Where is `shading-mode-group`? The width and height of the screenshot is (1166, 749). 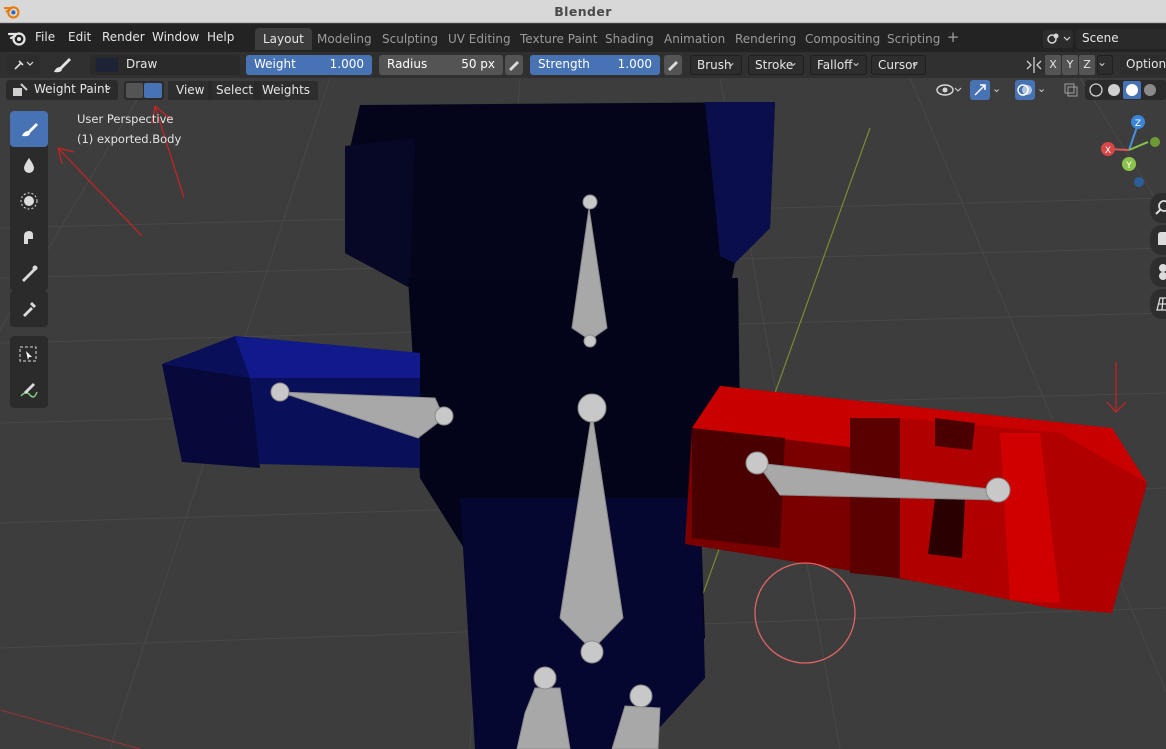 shading-mode-group is located at coordinates (1125, 90).